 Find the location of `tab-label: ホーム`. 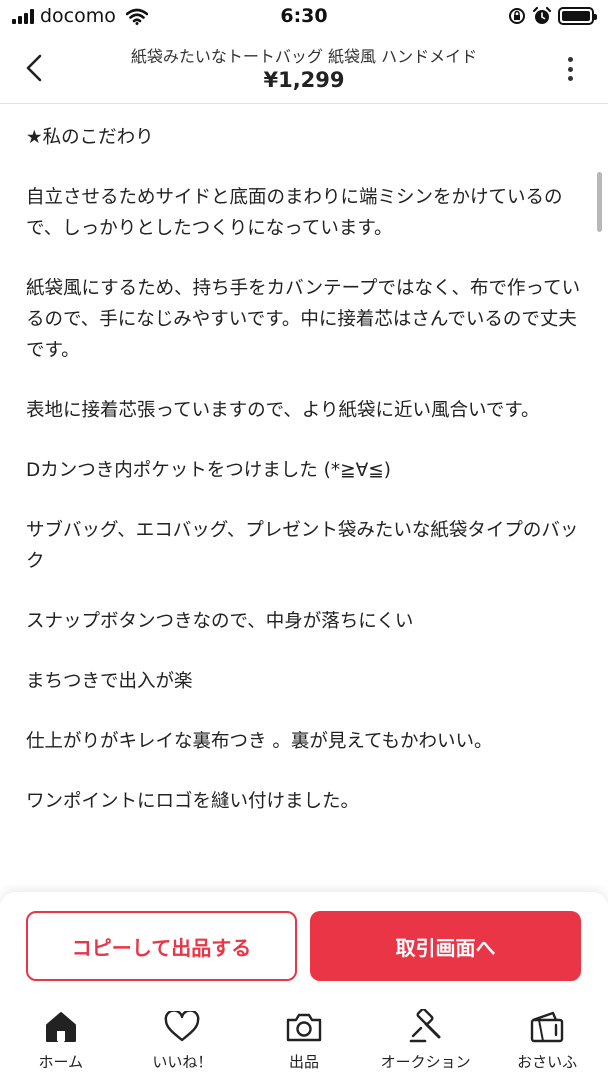

tab-label: ホーム is located at coordinates (61, 1062).